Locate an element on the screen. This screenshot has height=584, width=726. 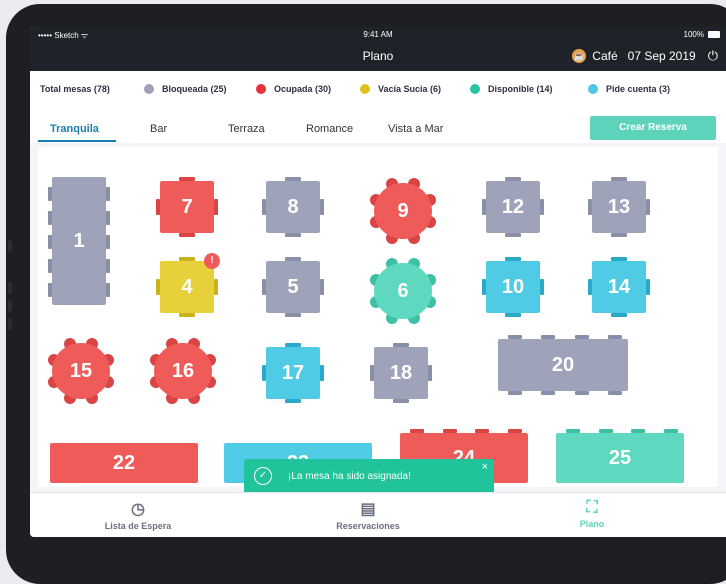
clock: 9:41 AM is located at coordinates (378, 34).